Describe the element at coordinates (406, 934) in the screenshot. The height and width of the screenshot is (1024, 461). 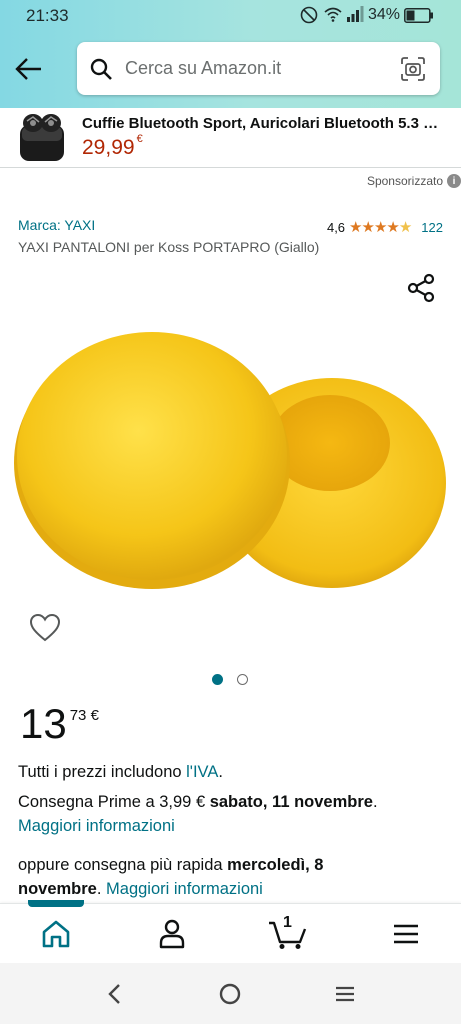
I see `menu-icon` at that location.